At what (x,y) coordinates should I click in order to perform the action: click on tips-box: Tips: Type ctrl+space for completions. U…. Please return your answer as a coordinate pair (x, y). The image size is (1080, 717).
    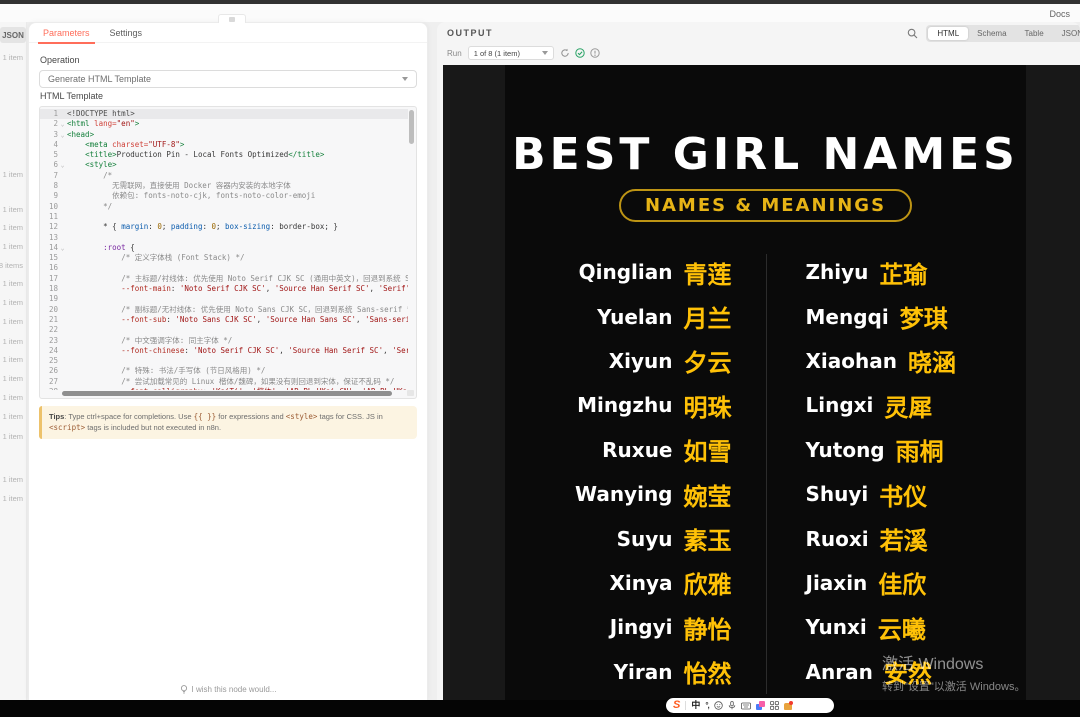
    Looking at the image, I should click on (228, 422).